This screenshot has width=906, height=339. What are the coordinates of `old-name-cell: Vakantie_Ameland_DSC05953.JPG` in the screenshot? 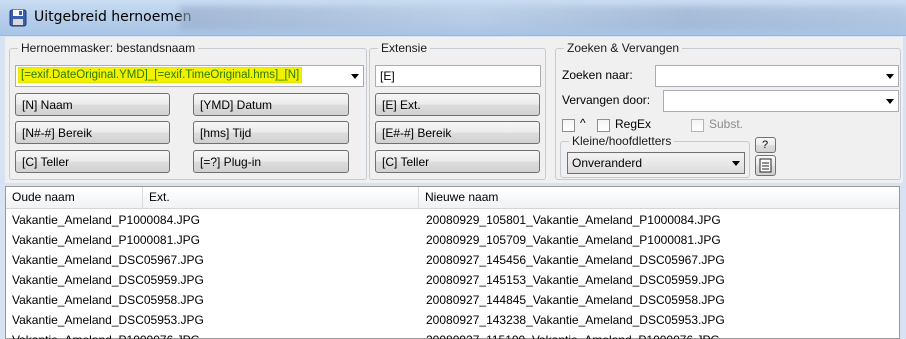 It's located at (108, 320).